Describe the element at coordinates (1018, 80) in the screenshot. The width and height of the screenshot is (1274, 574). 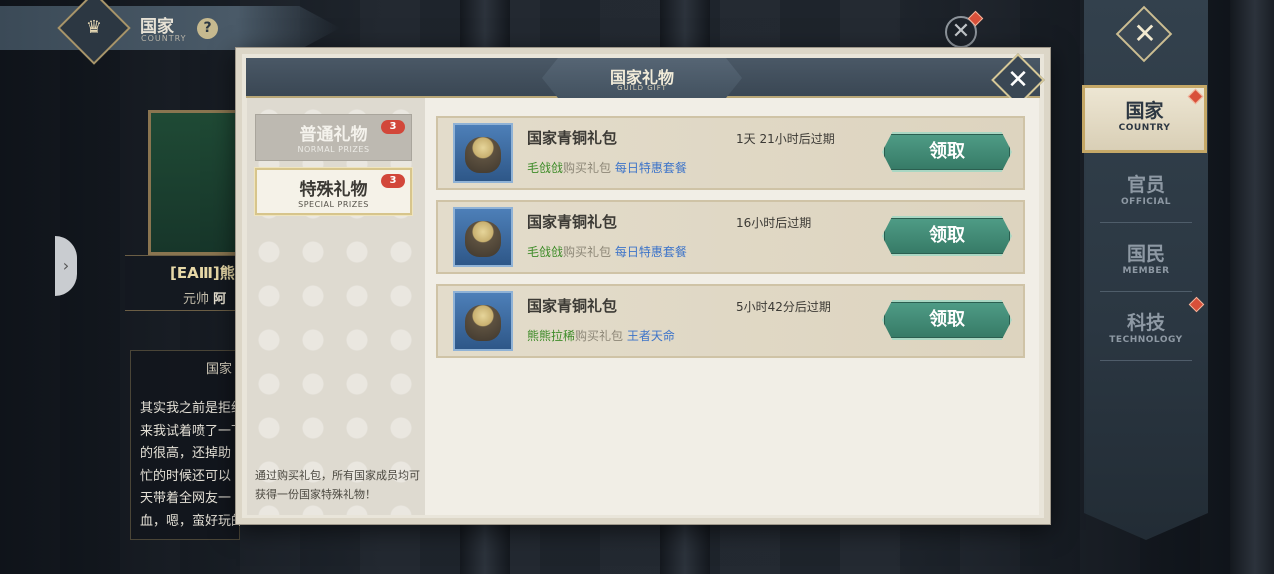
I see `close-icon: ✕` at that location.